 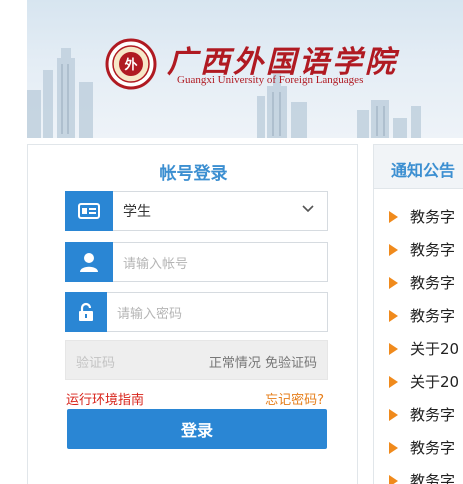 I want to click on university-name-en: Guangxi University of Foreign Languages, so click(x=270, y=80).